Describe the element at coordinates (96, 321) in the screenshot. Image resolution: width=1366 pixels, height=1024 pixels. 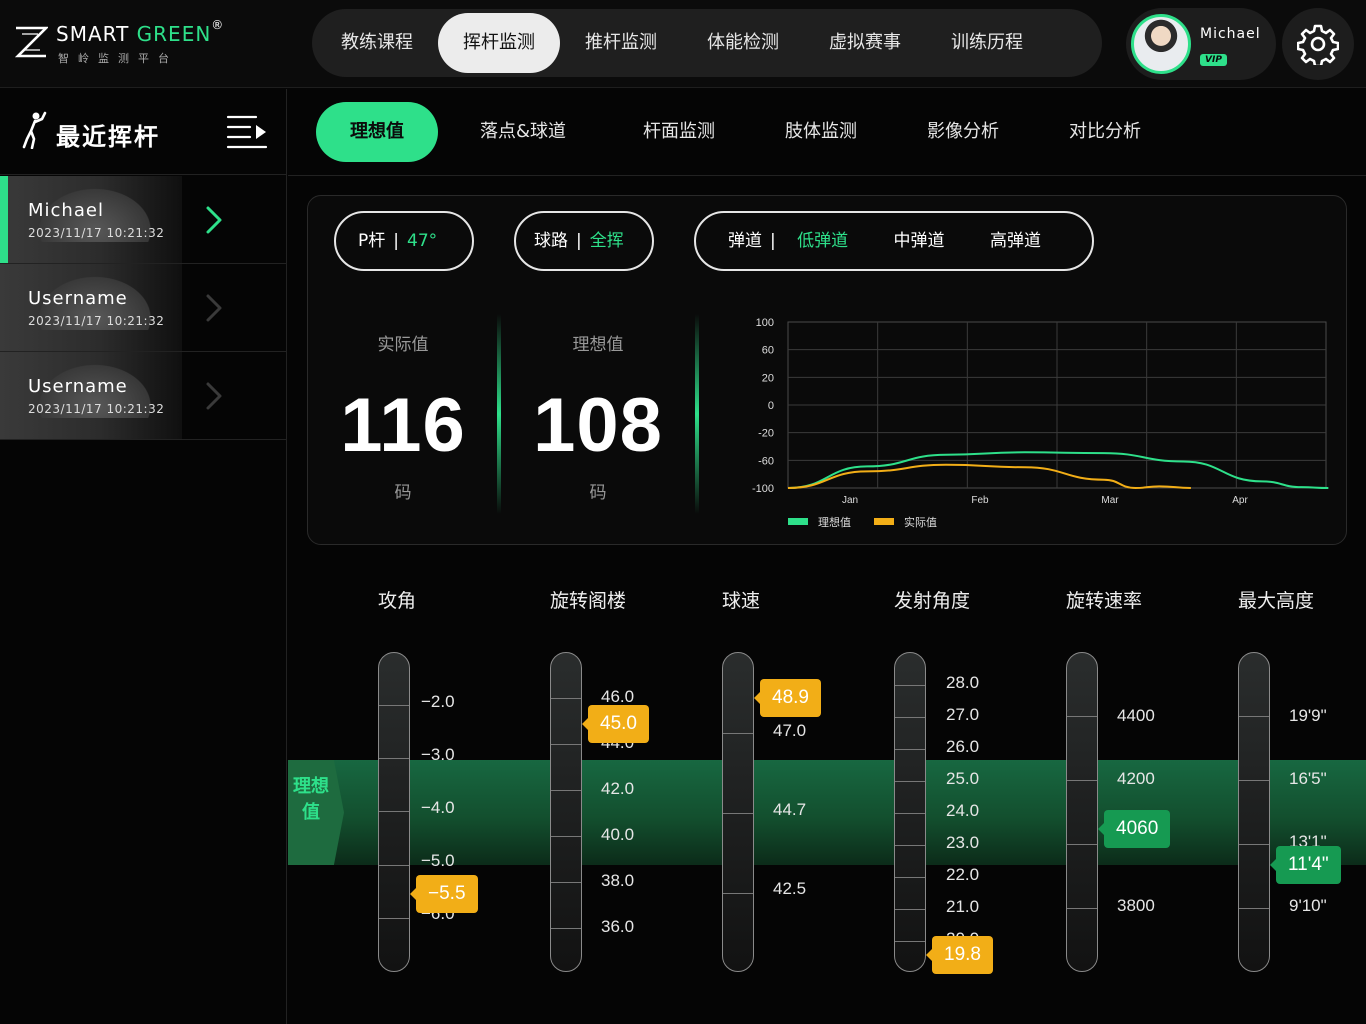
I see `swing-timestamp: 2023/11/17 10:21:32` at that location.